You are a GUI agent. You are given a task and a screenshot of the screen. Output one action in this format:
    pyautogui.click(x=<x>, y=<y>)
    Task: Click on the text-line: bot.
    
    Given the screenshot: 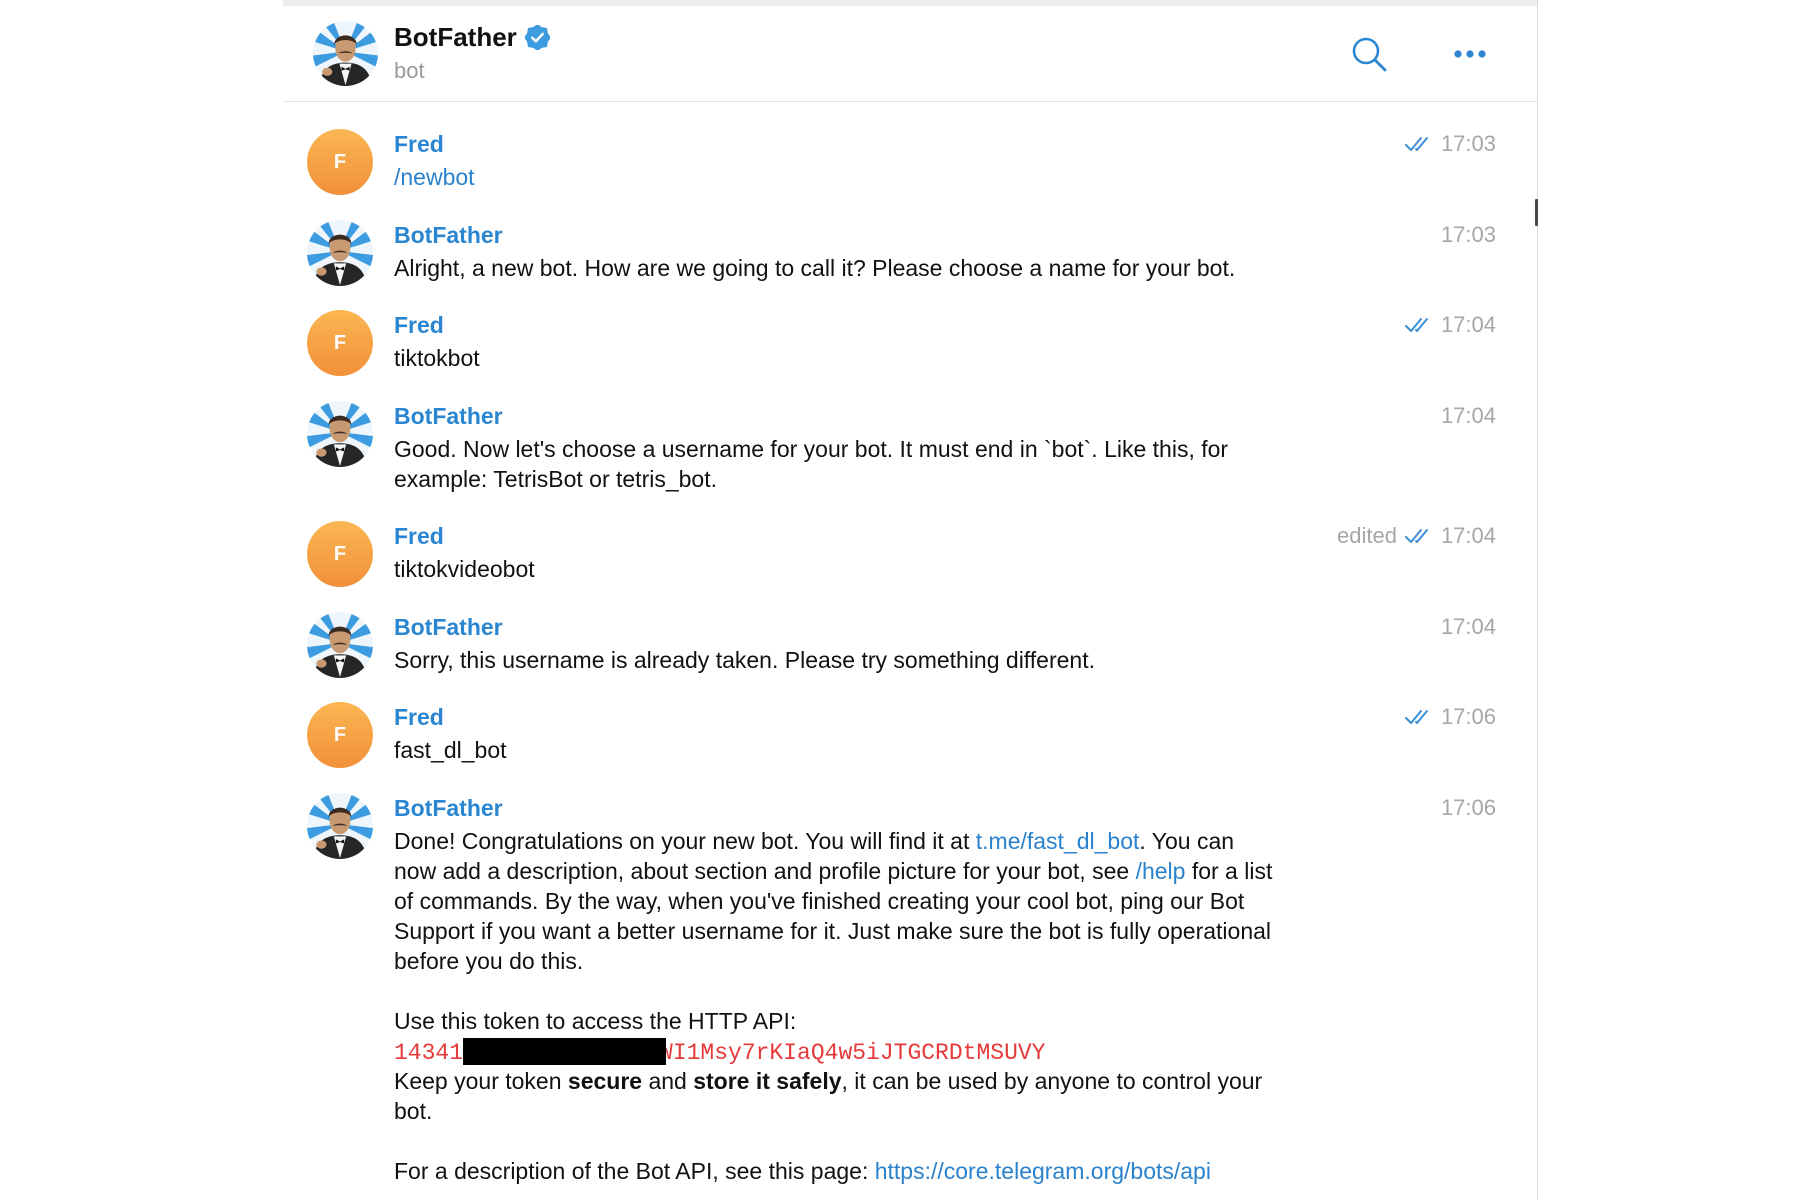 What is the action you would take?
    pyautogui.click(x=965, y=1111)
    